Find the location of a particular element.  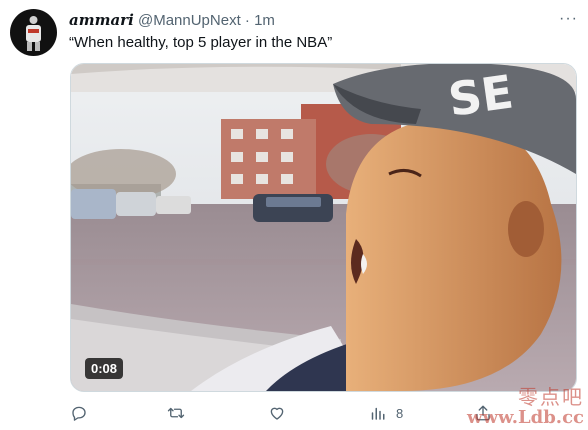

views-button: 8 is located at coordinates (385, 413).